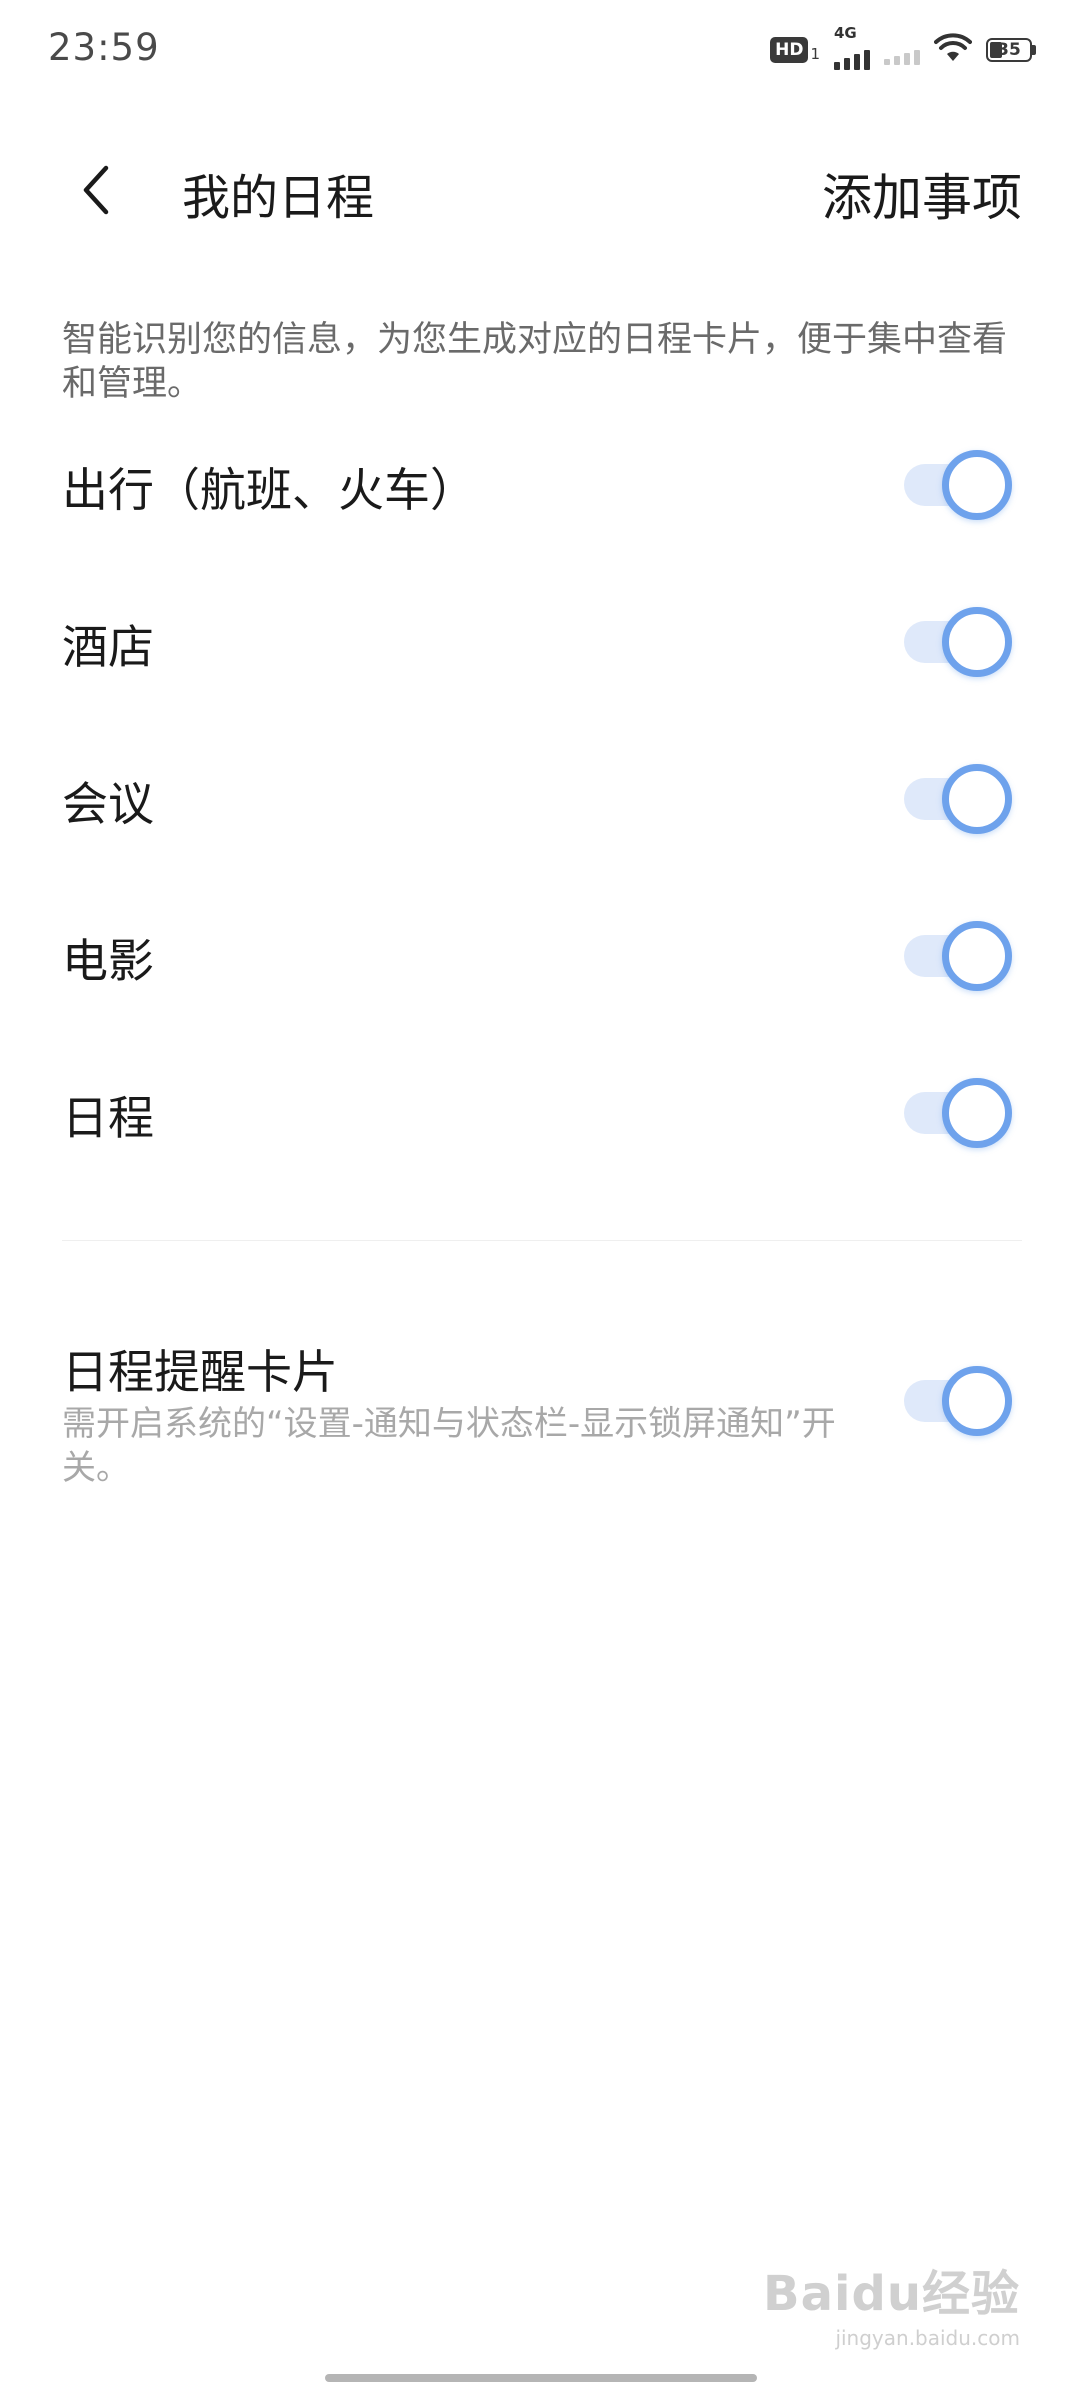 The image size is (1080, 2400). I want to click on toggle-switch-hotel, so click(952, 642).